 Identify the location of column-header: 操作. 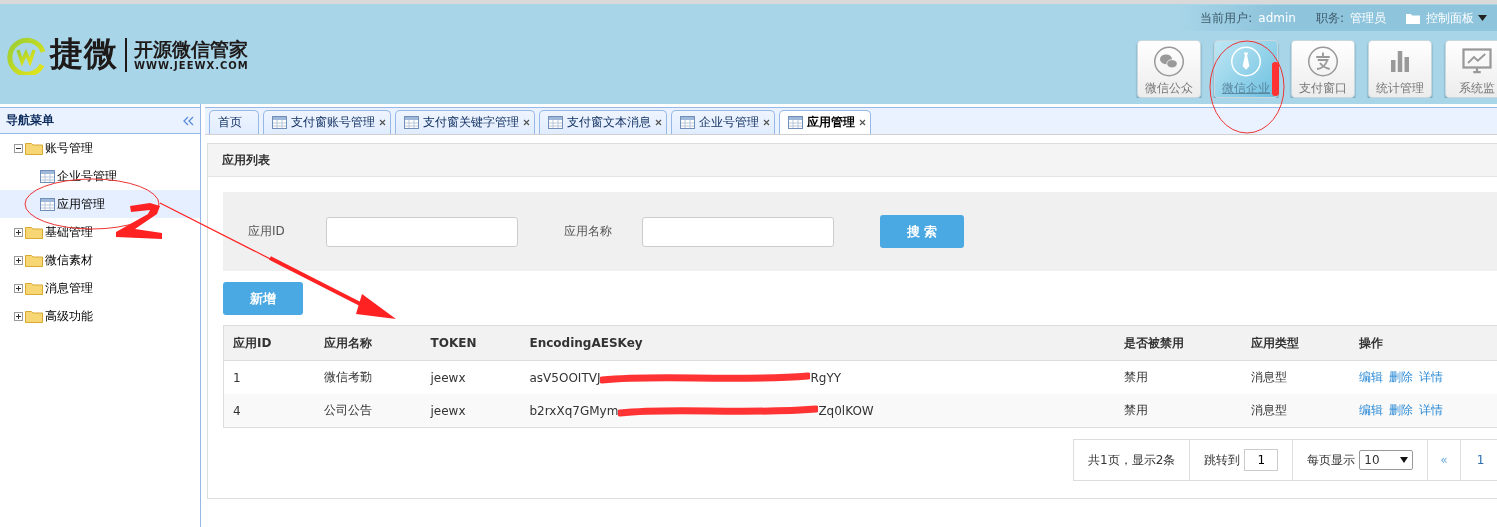
(1423, 343).